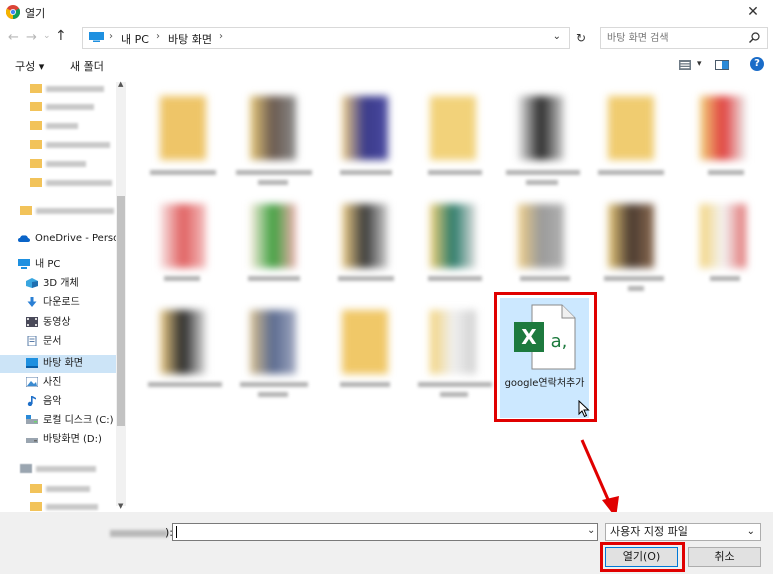 The height and width of the screenshot is (574, 773). I want to click on nav-item-drive-d: 바탕화면 (D:), so click(64, 440).